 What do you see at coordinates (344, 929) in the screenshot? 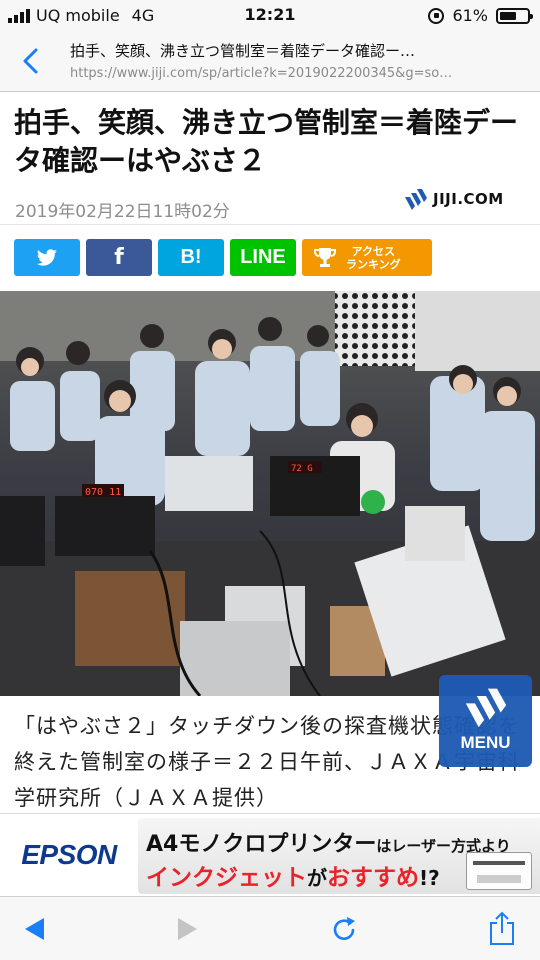
I see `reload-icon` at bounding box center [344, 929].